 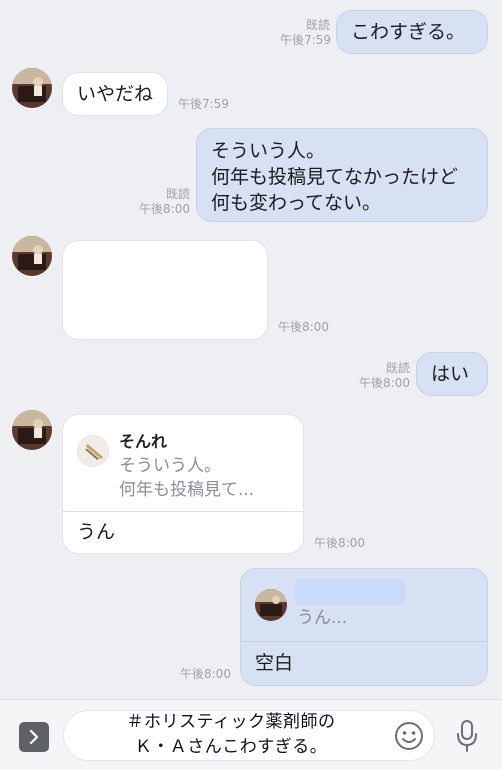 What do you see at coordinates (335, 177) in the screenshot?
I see `message-text-line: 何年も投稿見てなかったけど` at bounding box center [335, 177].